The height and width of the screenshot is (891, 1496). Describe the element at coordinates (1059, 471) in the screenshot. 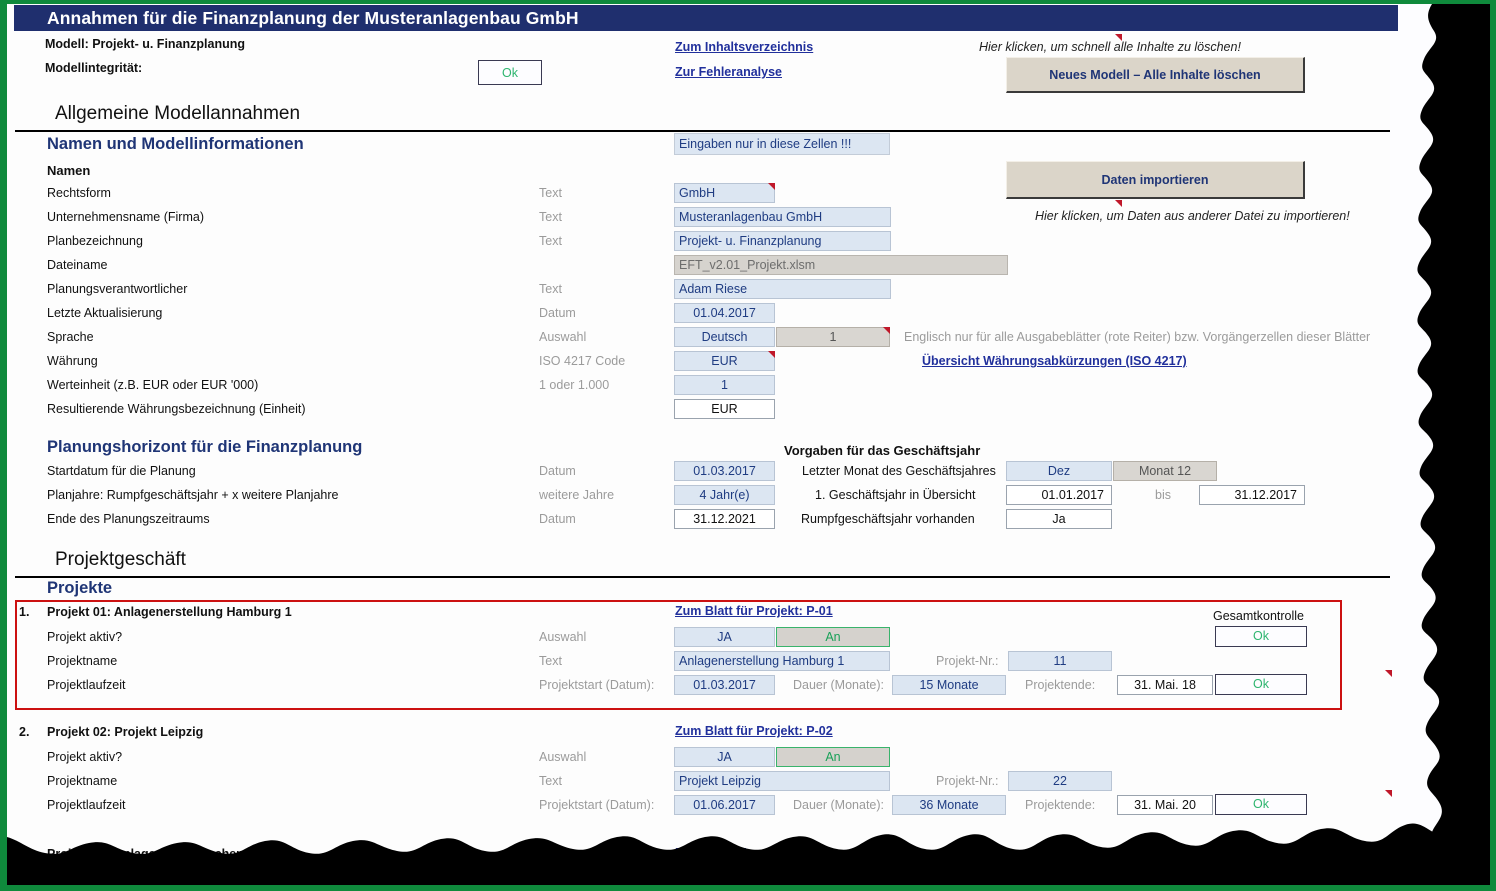

I see `input-fiscal-last-month: Dez` at that location.